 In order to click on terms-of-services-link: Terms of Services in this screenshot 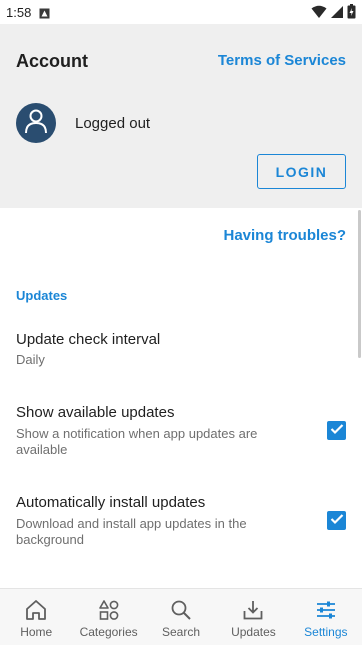, I will do `click(282, 60)`.